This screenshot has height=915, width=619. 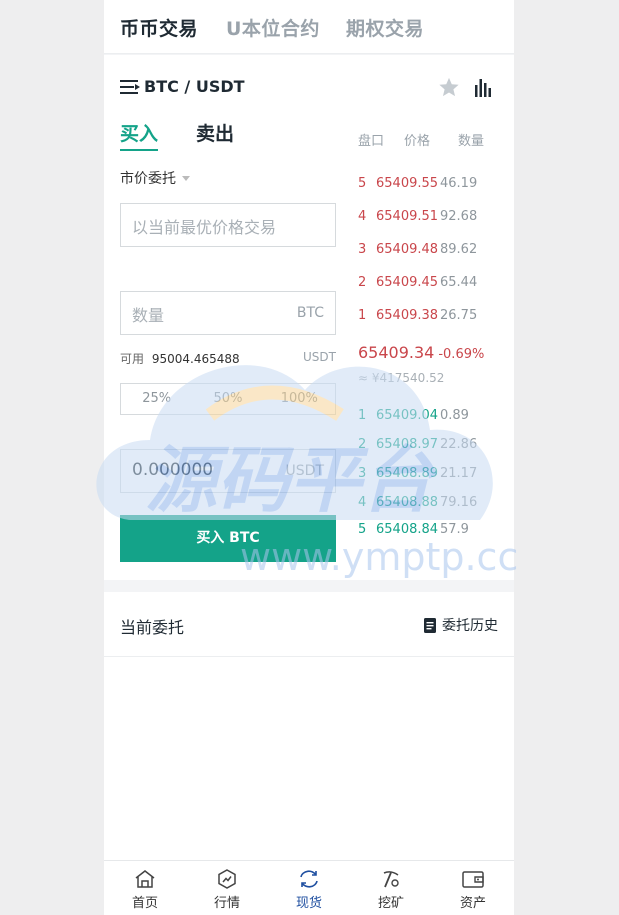 What do you see at coordinates (130, 86) in the screenshot?
I see `menu-icon` at bounding box center [130, 86].